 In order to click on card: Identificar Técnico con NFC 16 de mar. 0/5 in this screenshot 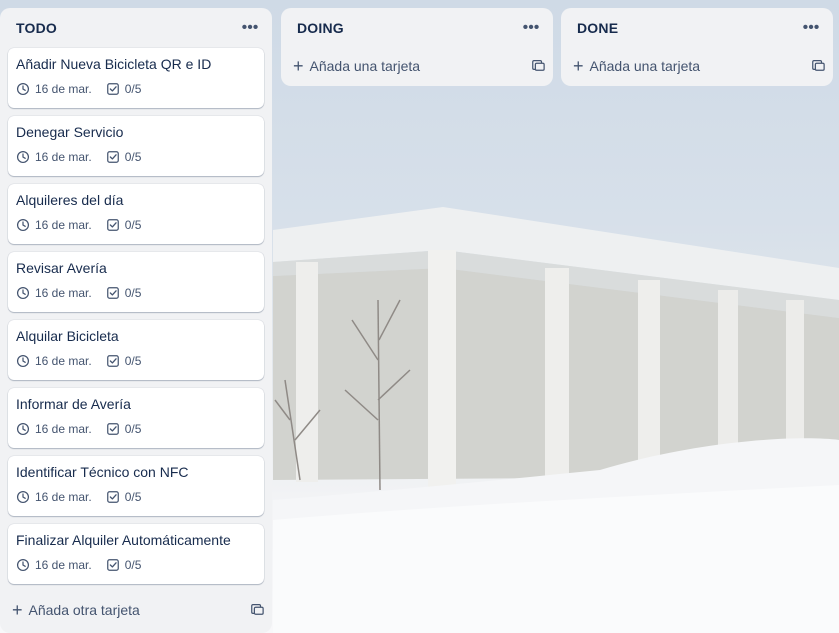, I will do `click(136, 486)`.